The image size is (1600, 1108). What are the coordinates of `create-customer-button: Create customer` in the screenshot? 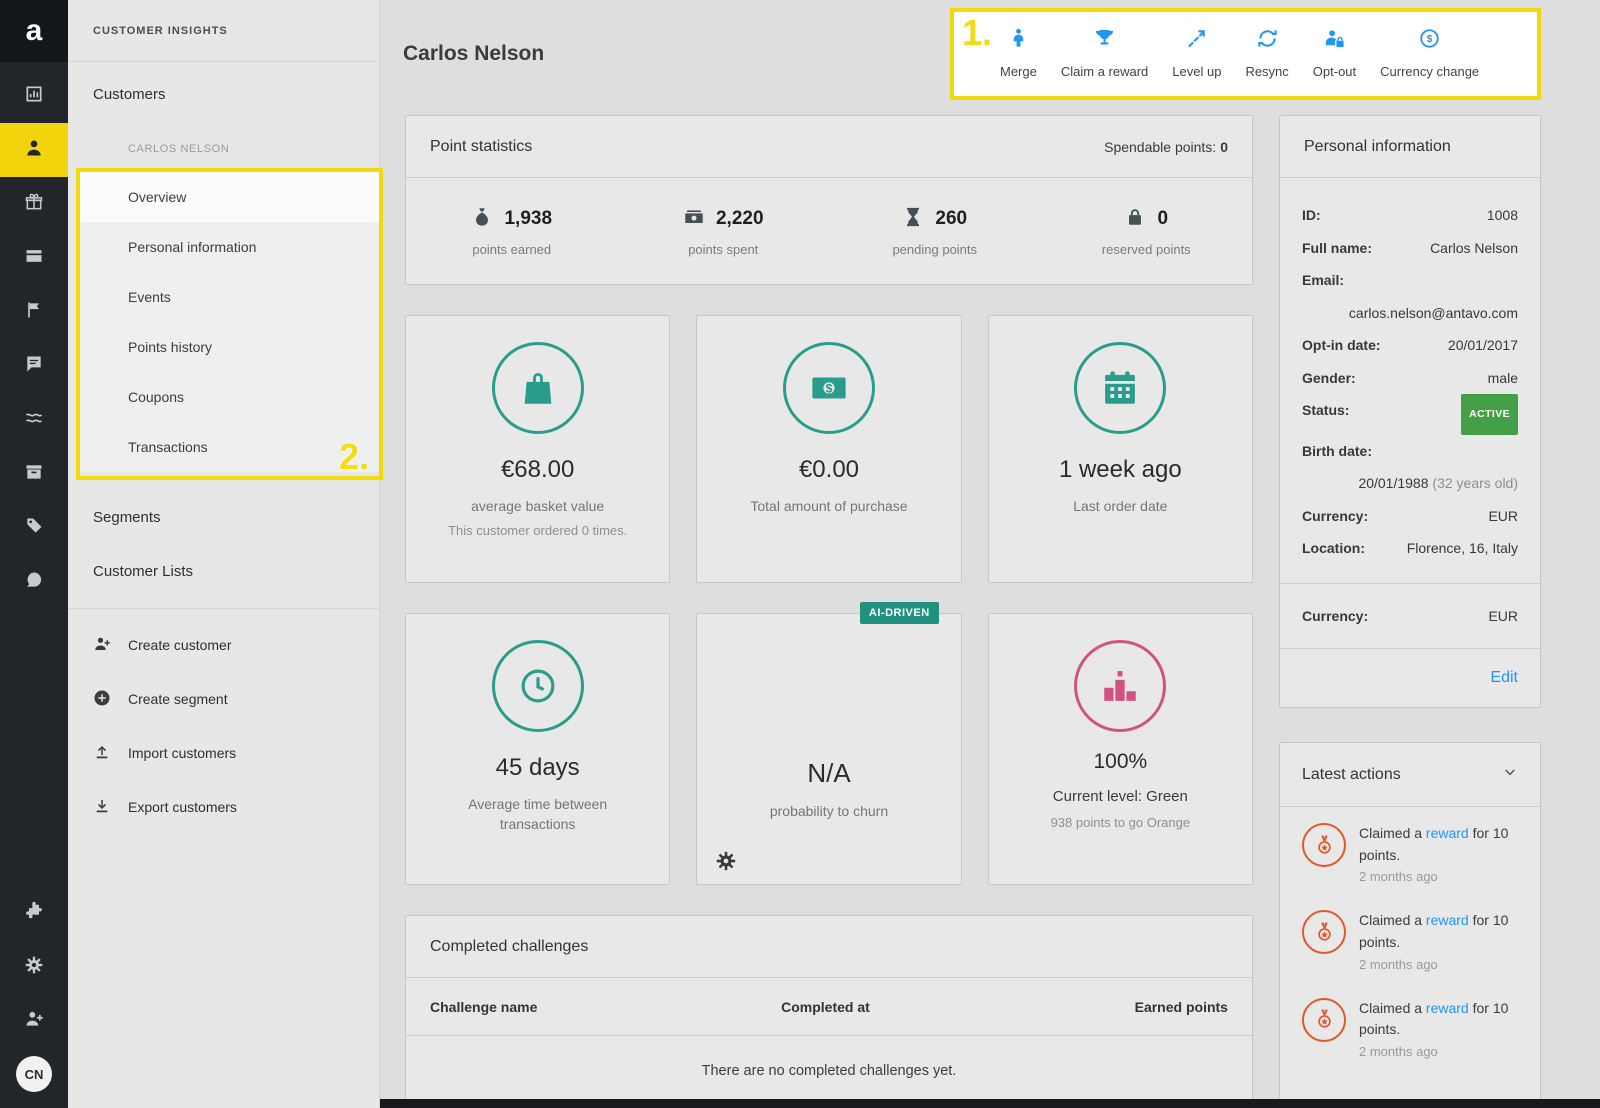 It's located at (223, 645).